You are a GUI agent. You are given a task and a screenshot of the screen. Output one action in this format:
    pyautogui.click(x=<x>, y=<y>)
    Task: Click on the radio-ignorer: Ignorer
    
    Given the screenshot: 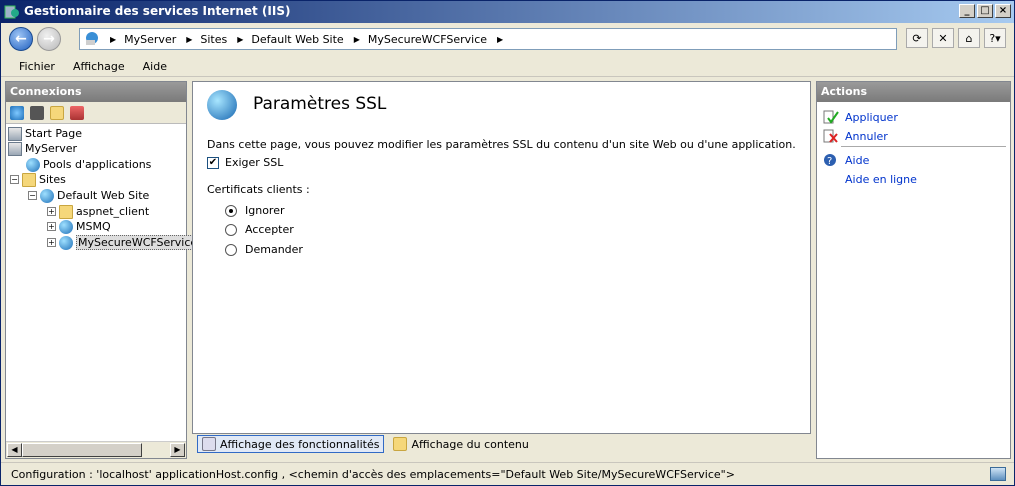 What is the action you would take?
    pyautogui.click(x=255, y=210)
    